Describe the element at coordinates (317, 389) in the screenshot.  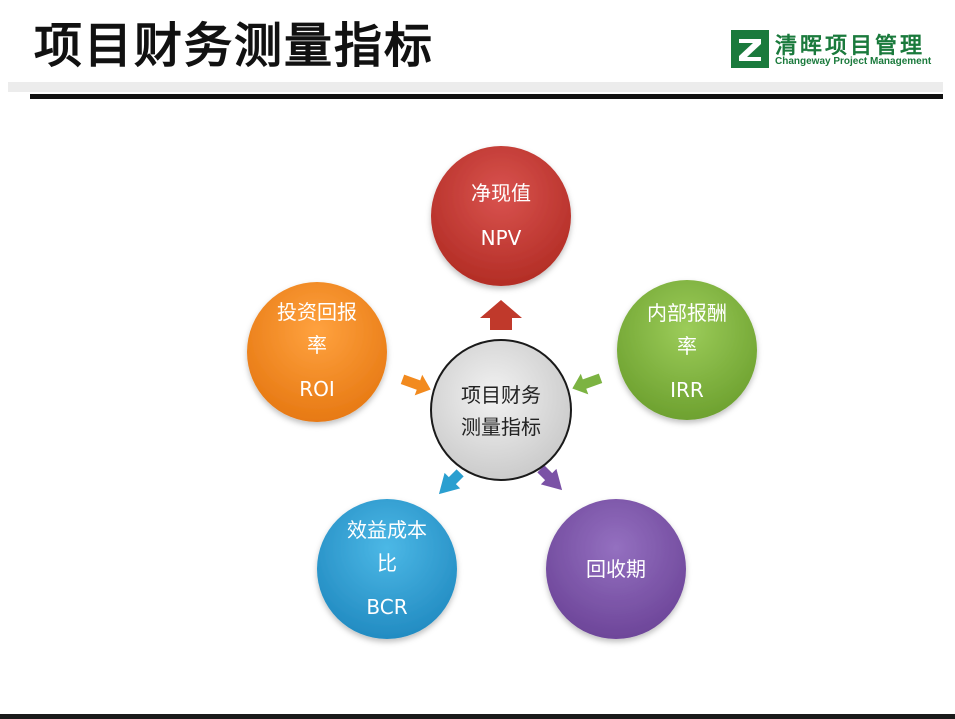
I see `node-roi-abbr: ROI` at that location.